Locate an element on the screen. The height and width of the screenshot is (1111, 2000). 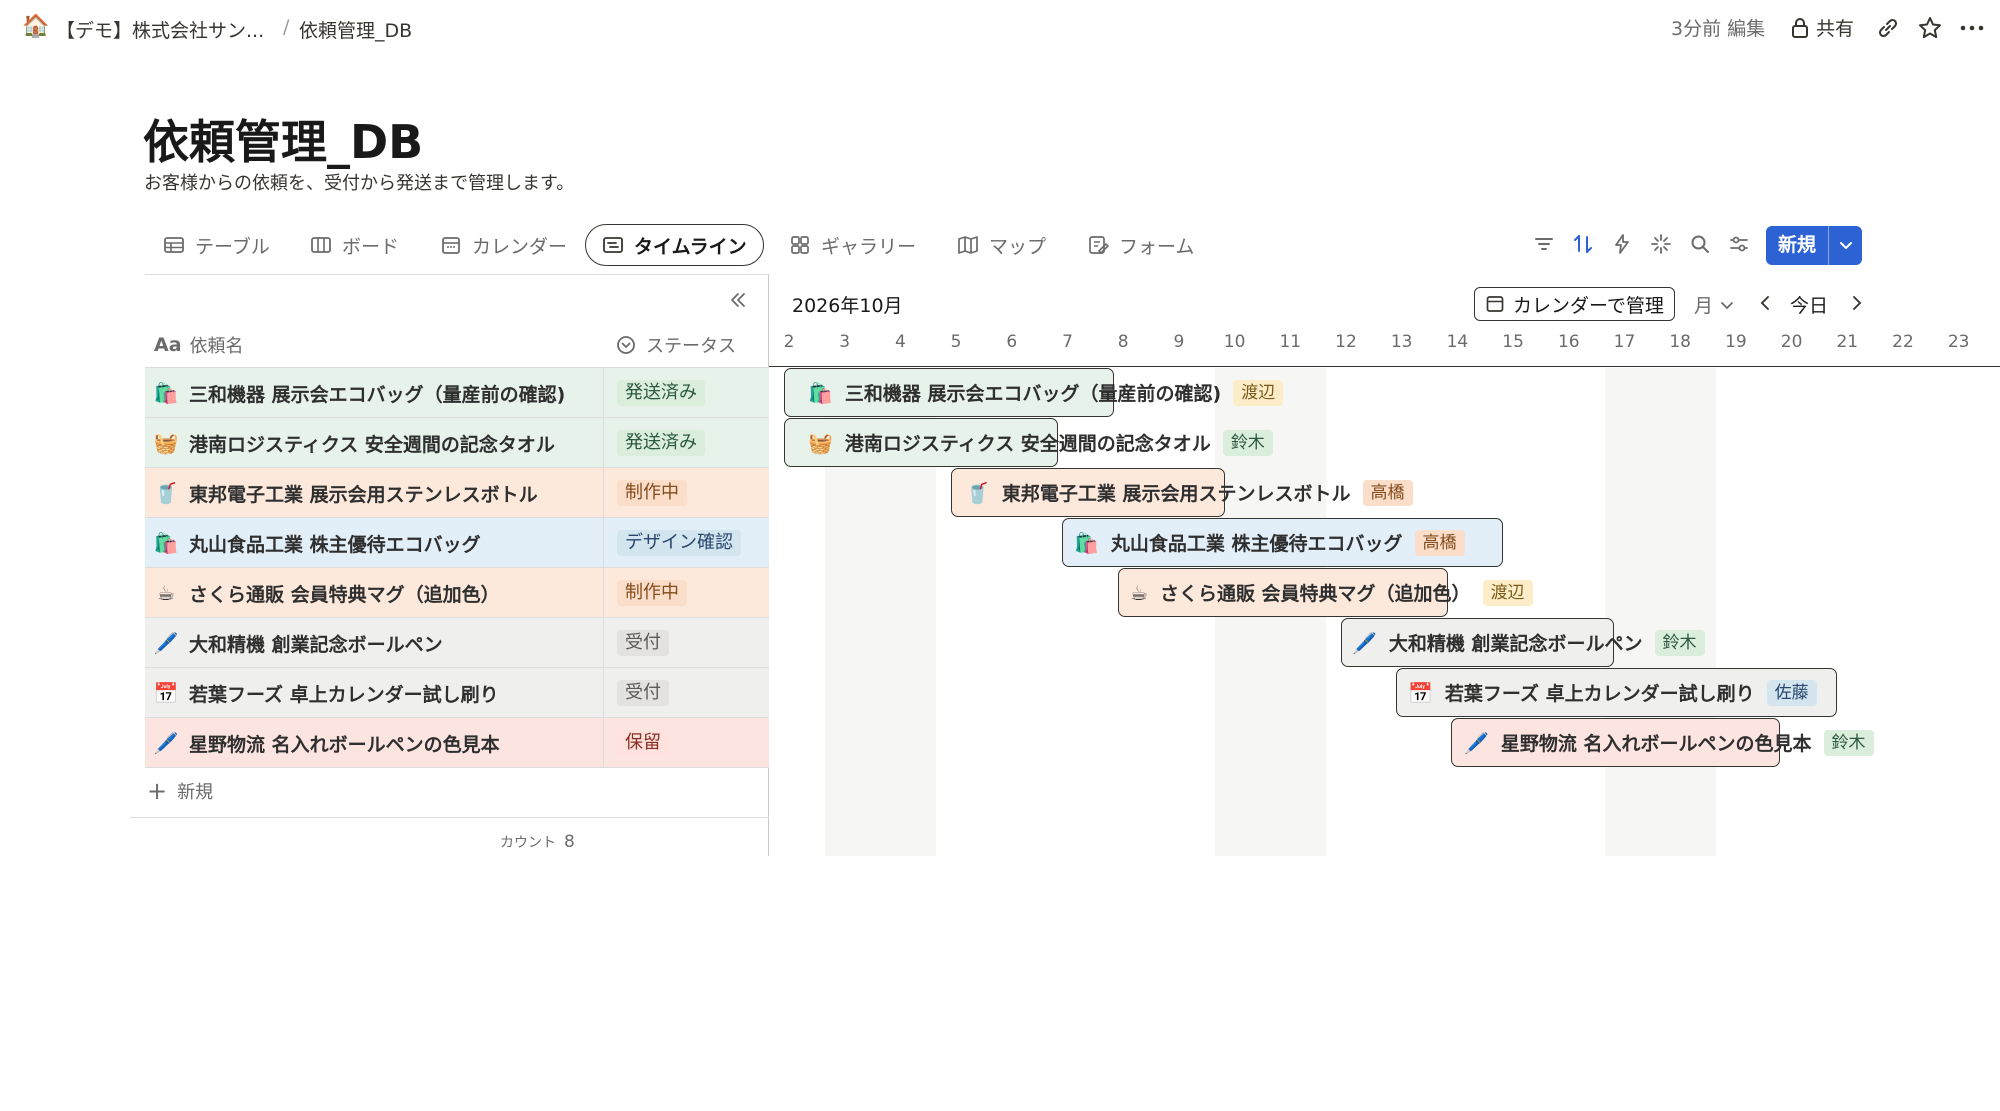
tab-label: フォーム is located at coordinates (1157, 246).